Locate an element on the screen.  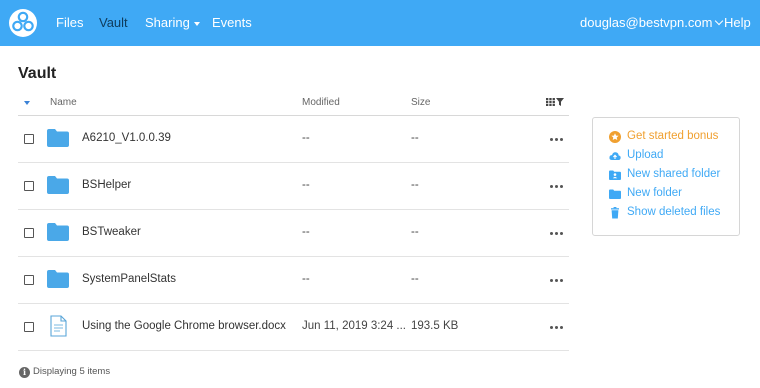
table-row: BSHelper -- -- is located at coordinates (293, 186).